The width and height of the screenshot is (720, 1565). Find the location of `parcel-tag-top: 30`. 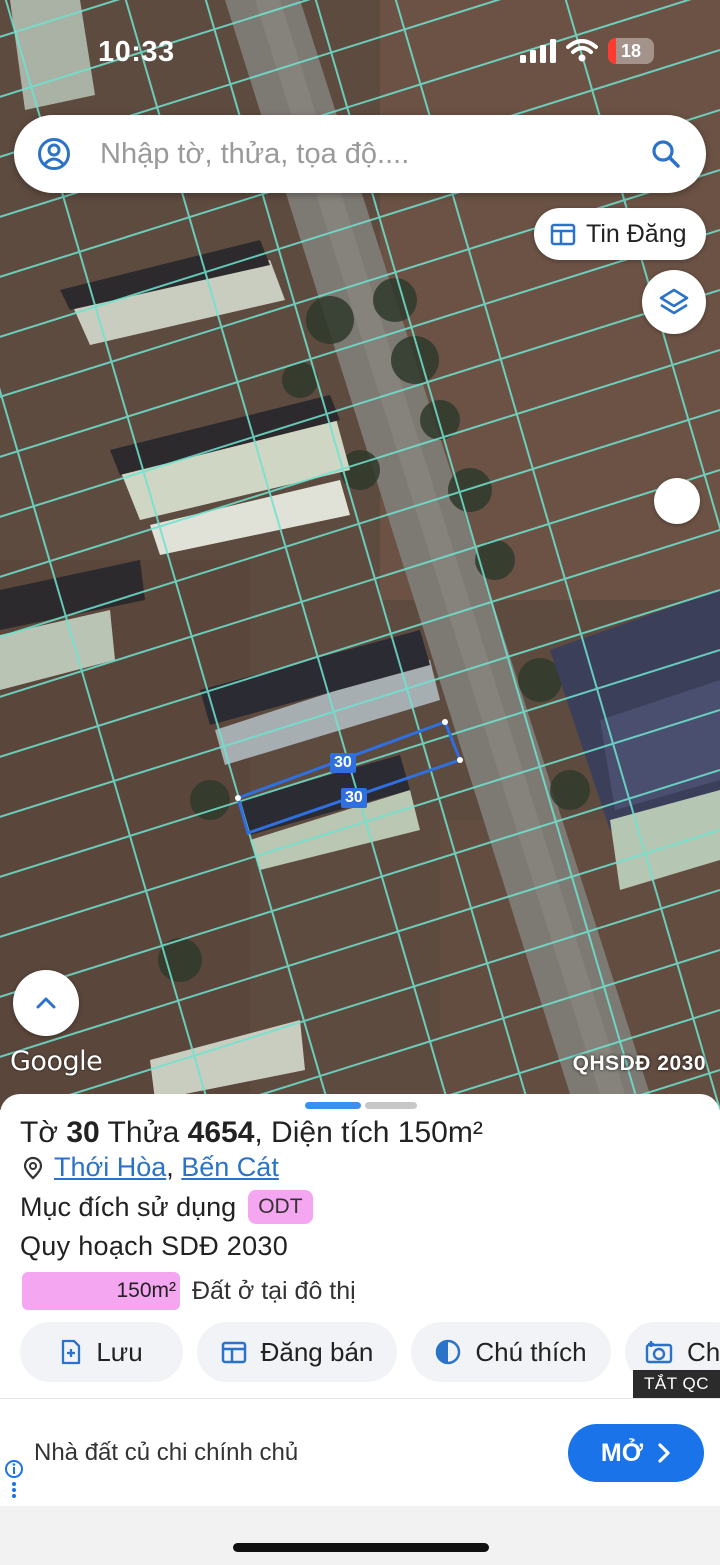

parcel-tag-top: 30 is located at coordinates (343, 763).